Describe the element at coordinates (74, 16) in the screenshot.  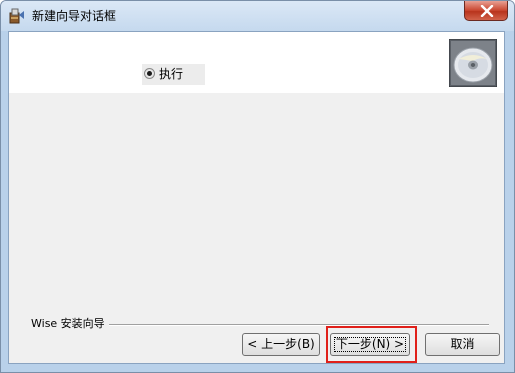
I see `window-title: 新建向导对话框` at that location.